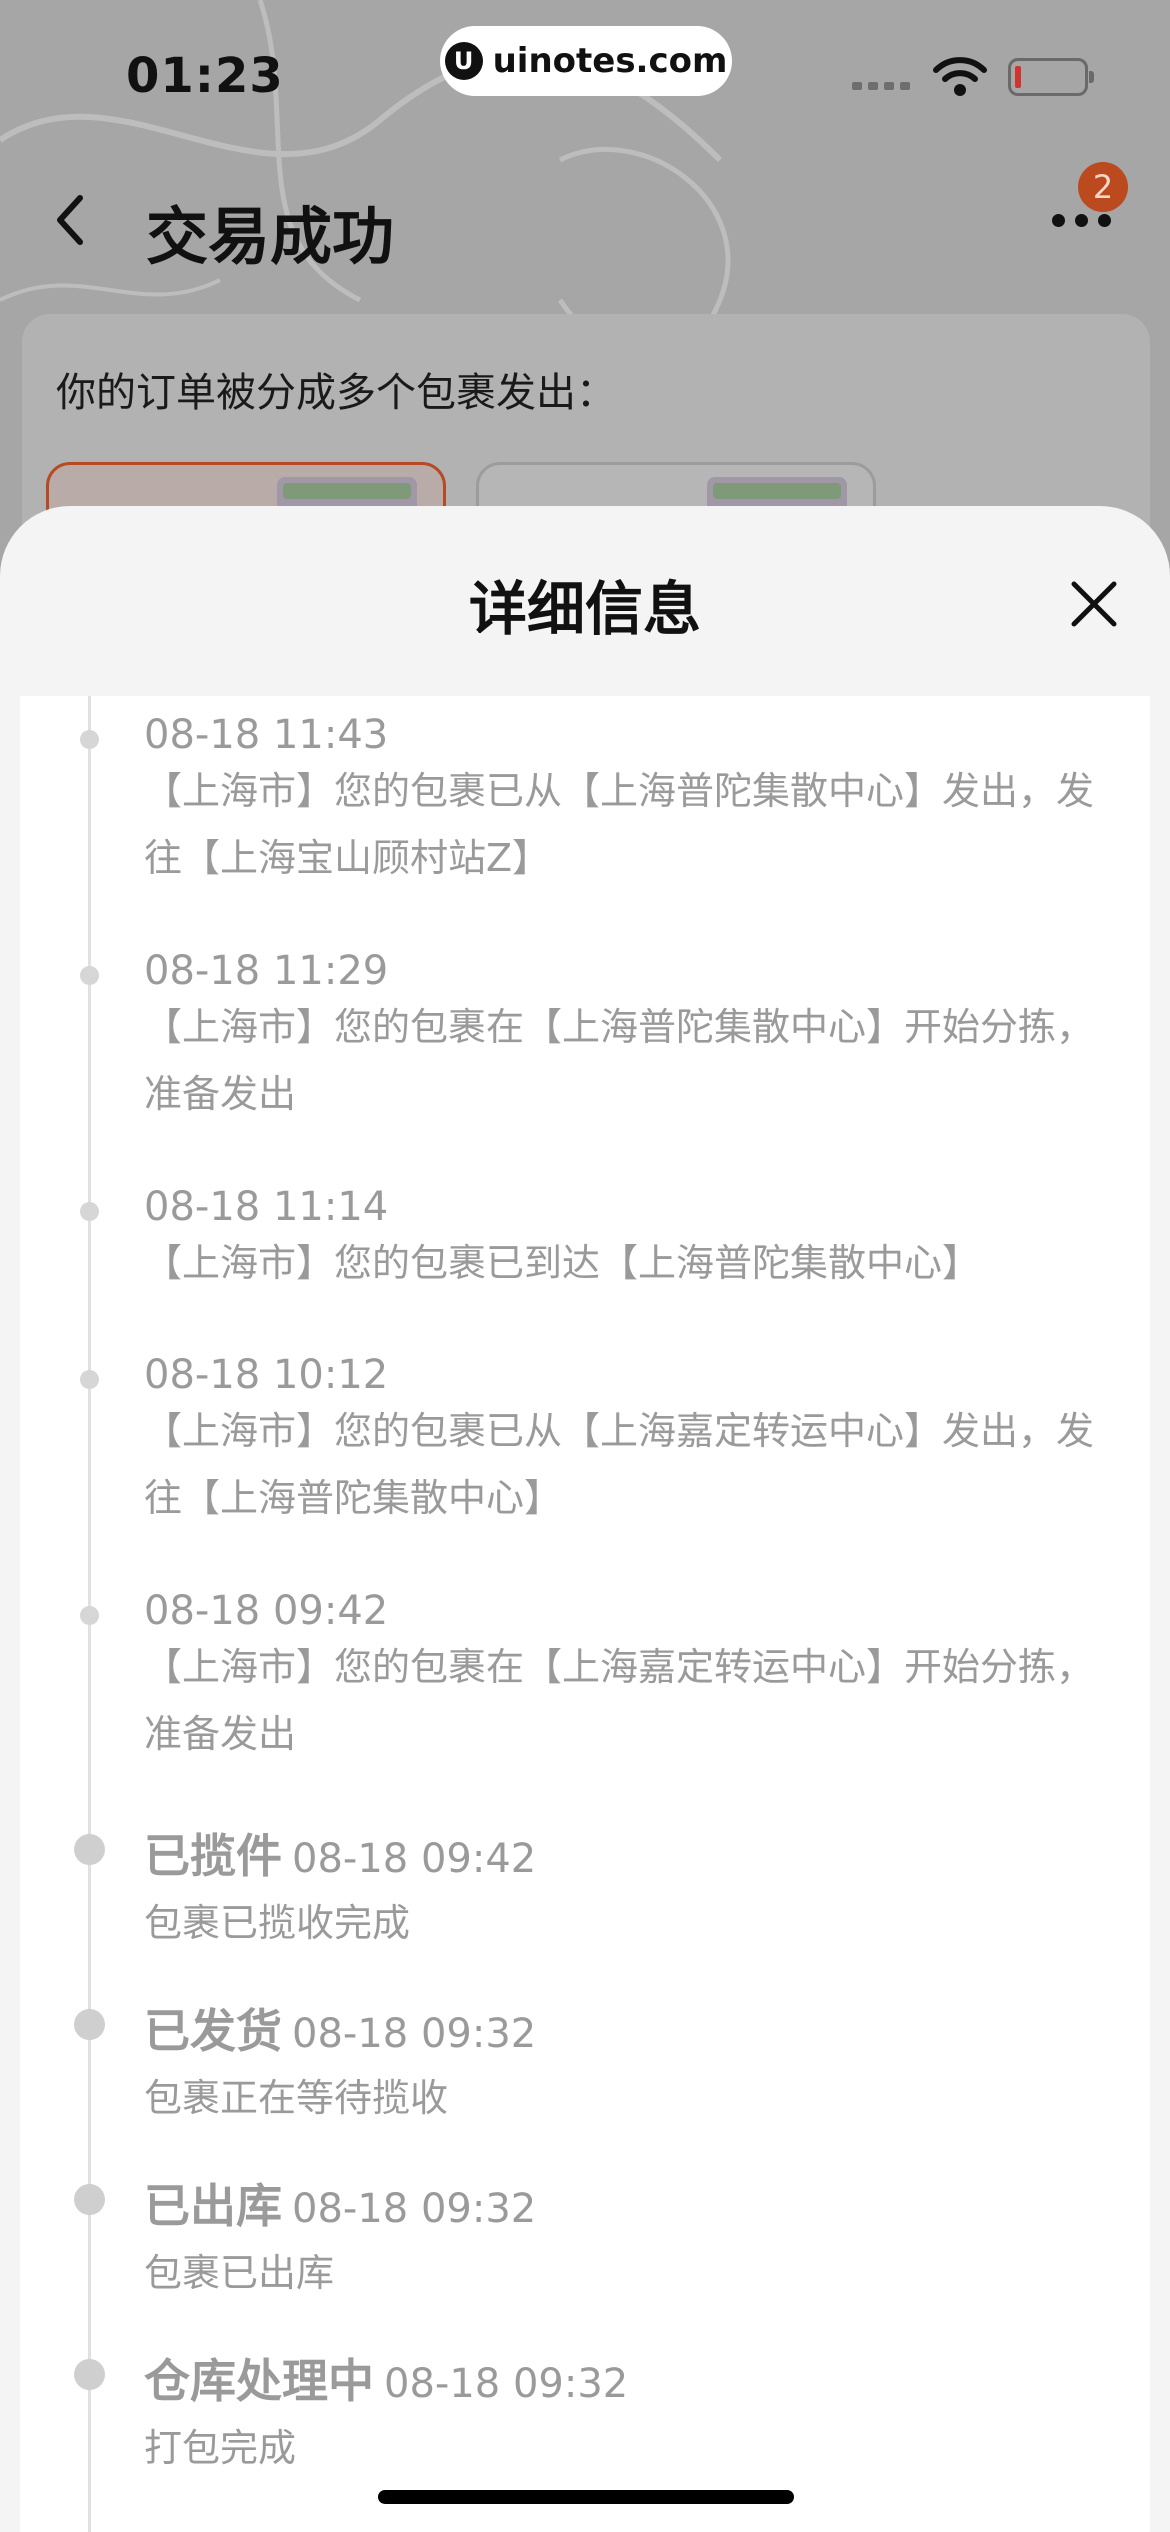 Image resolution: width=1170 pixels, height=2532 pixels. I want to click on event-time: 08-18 09:42, so click(266, 1611).